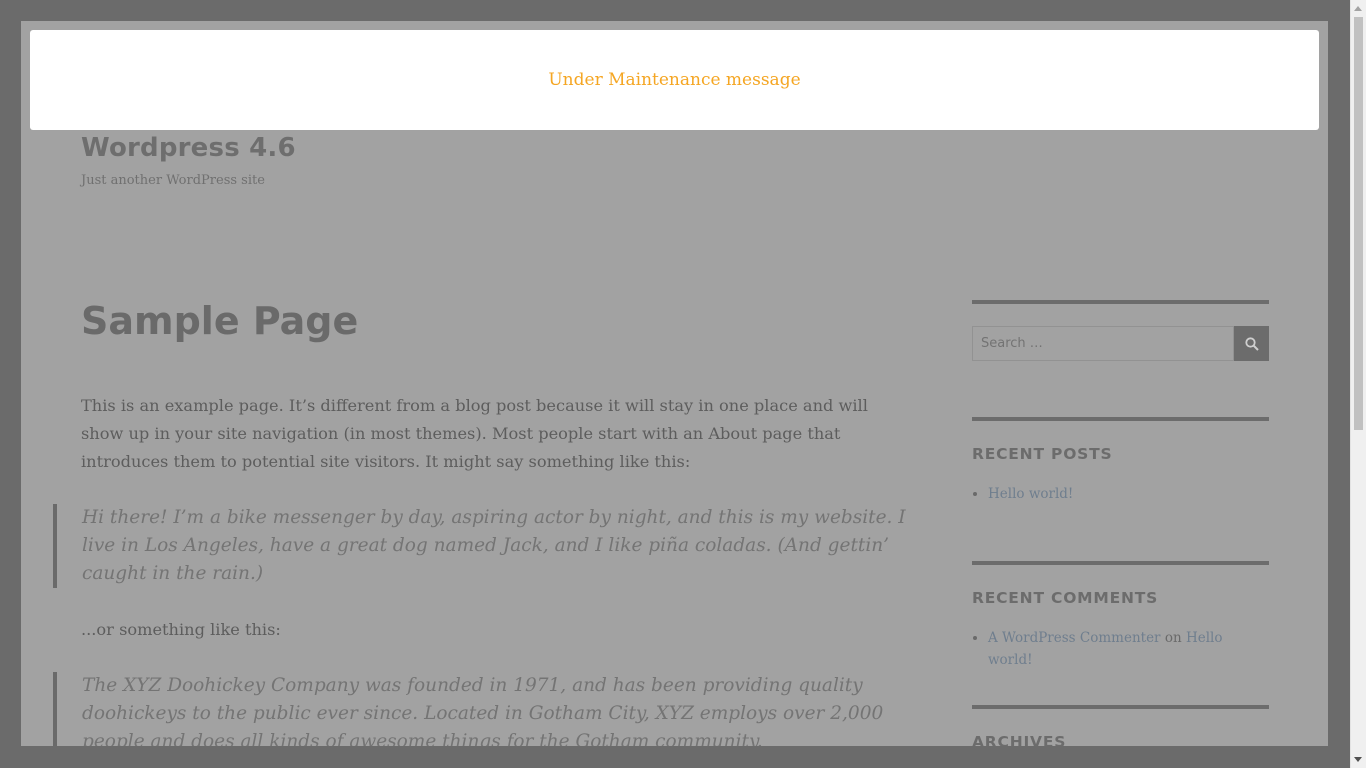 The width and height of the screenshot is (1366, 768). Describe the element at coordinates (1120, 725) in the screenshot. I see `archives-widget: ARCHIVES` at that location.